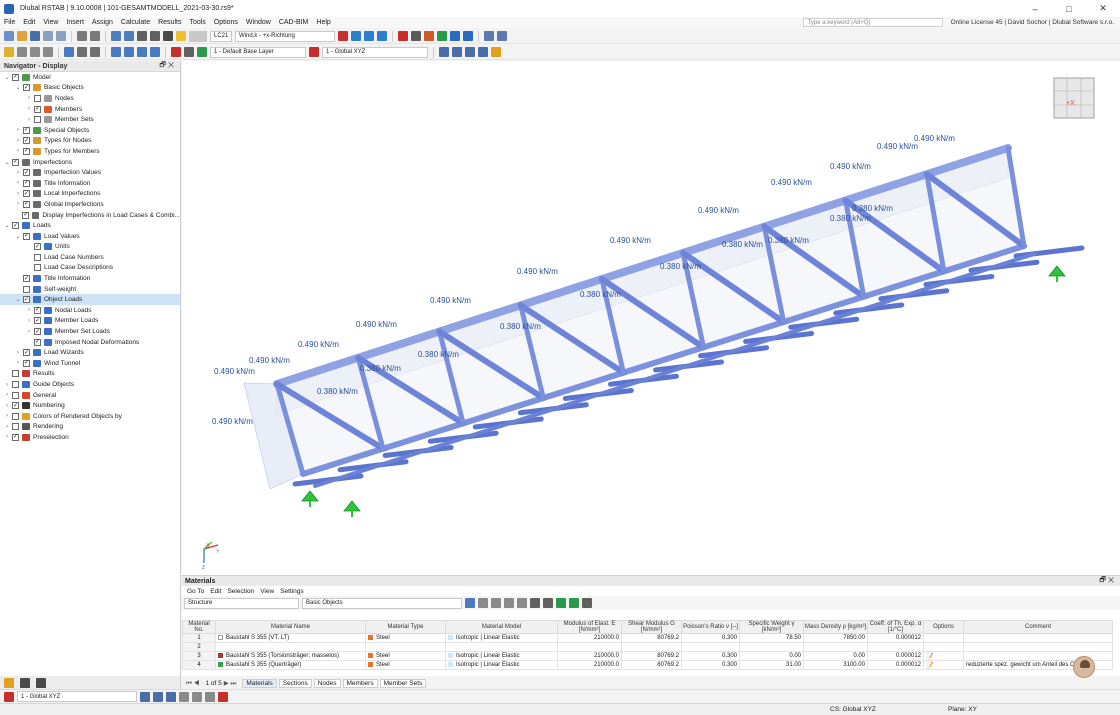 The image size is (1120, 715). I want to click on nav-item-imperfections: ⌄✓Imperfections, so click(90, 162).